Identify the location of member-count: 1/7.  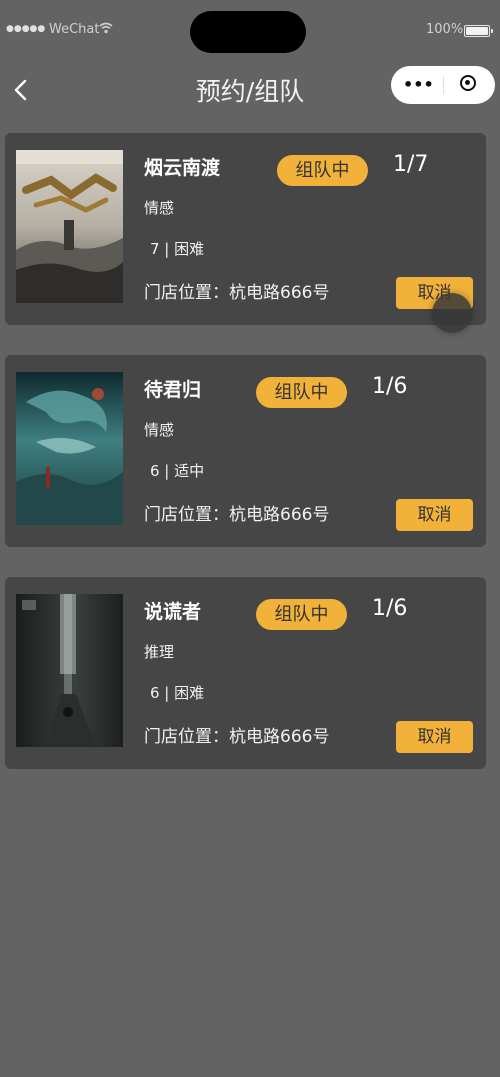
(411, 164).